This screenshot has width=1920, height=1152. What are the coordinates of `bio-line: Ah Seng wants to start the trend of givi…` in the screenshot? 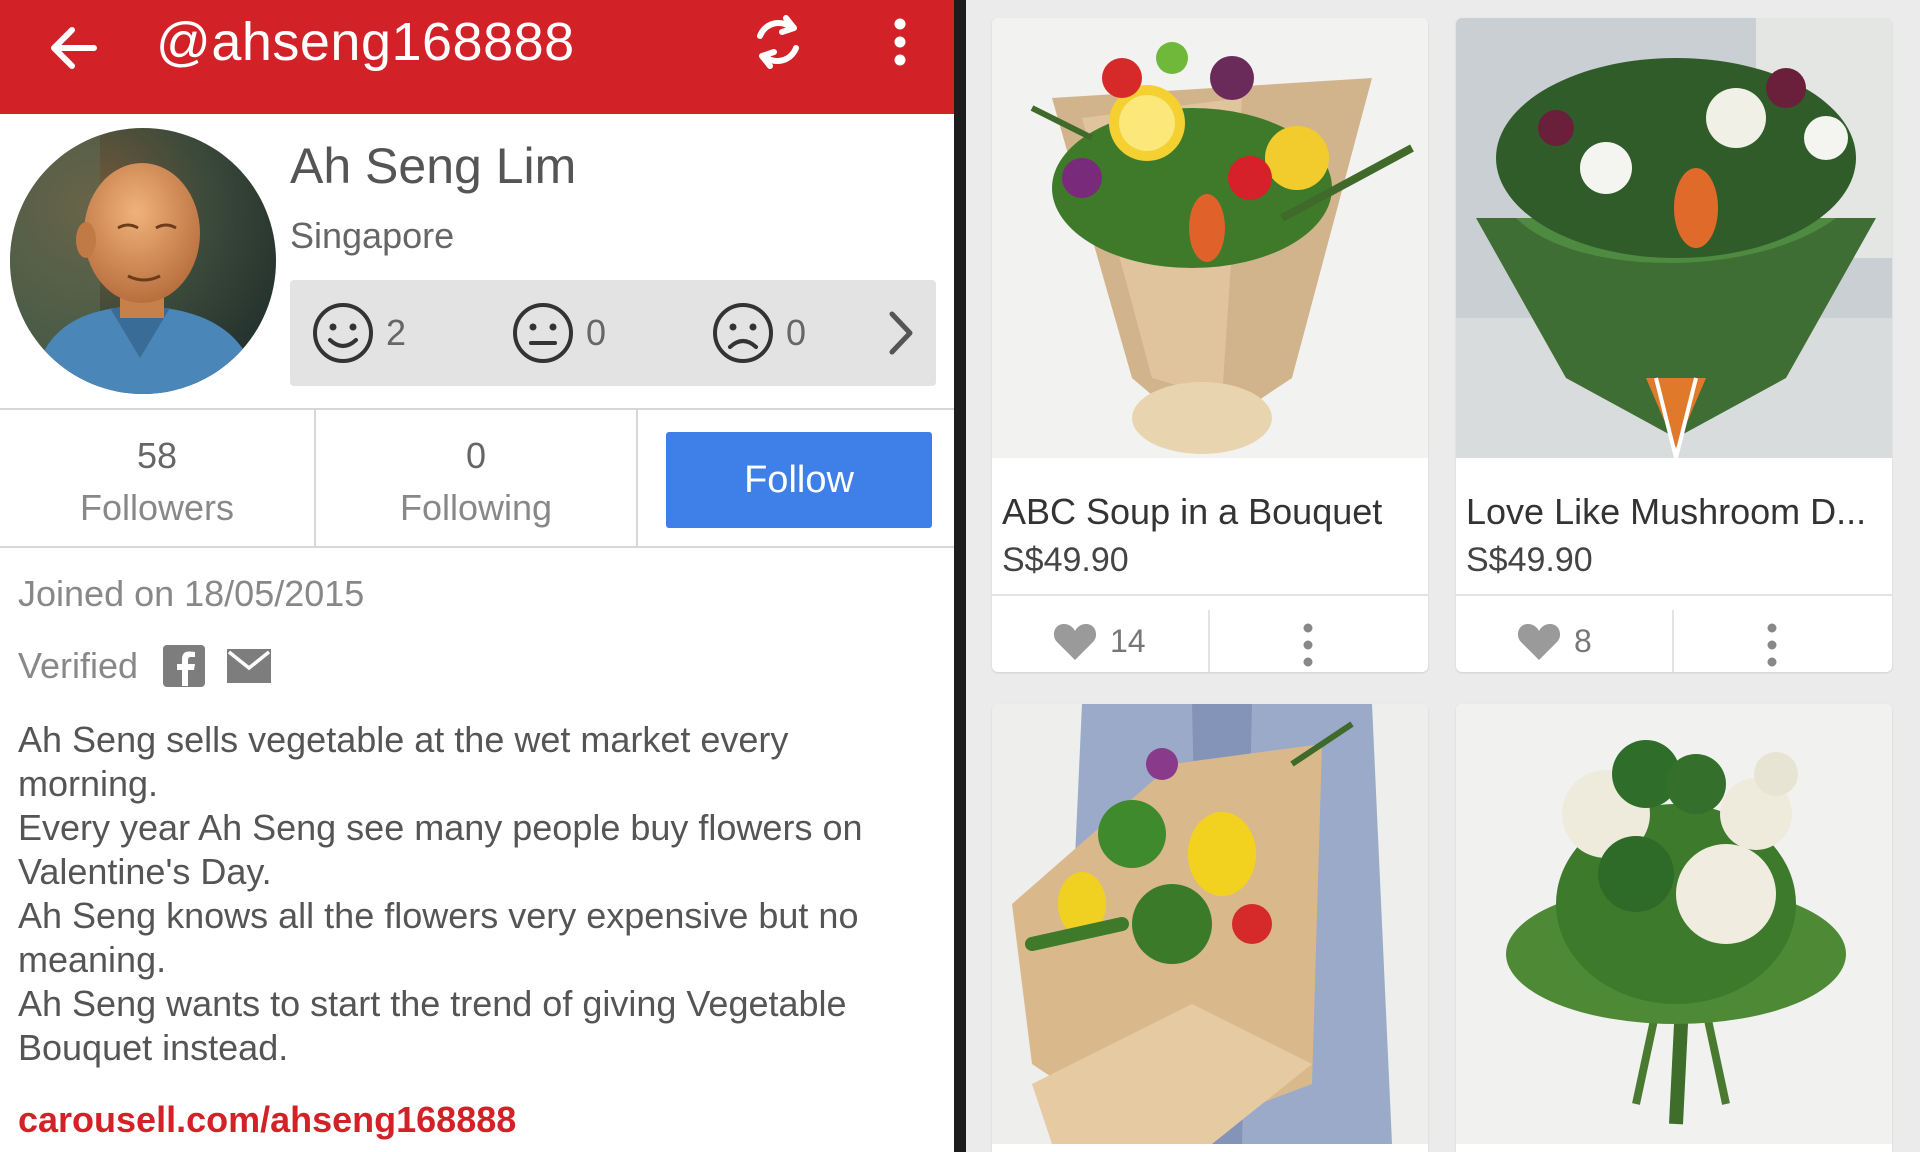 It's located at (432, 1025).